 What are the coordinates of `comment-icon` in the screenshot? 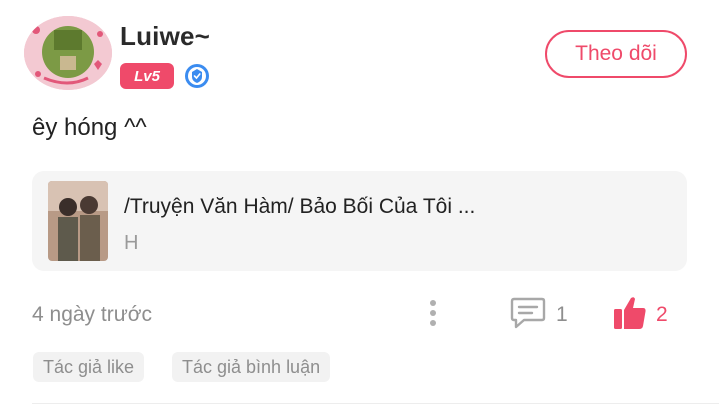 It's located at (528, 313).